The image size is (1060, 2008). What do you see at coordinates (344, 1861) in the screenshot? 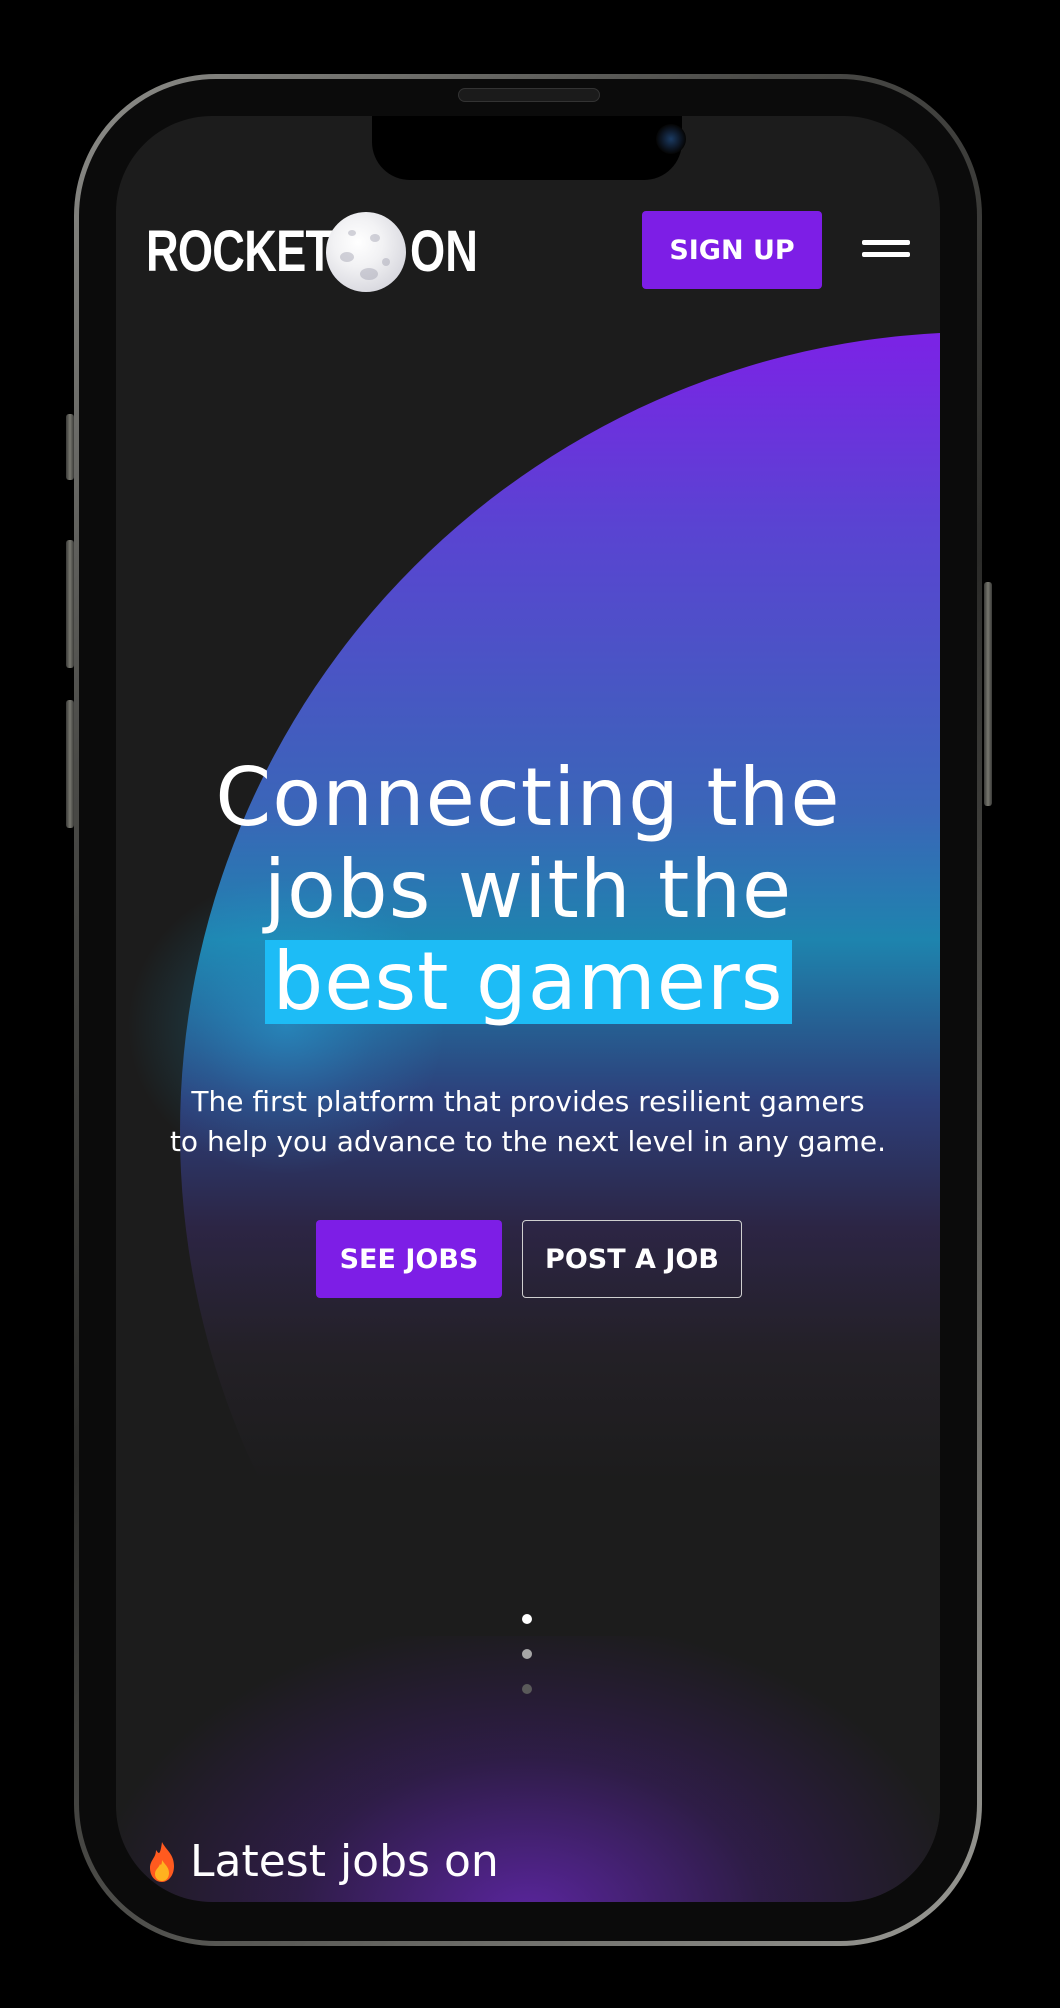
I see `latest-jobs-text: Latest jobs on` at bounding box center [344, 1861].